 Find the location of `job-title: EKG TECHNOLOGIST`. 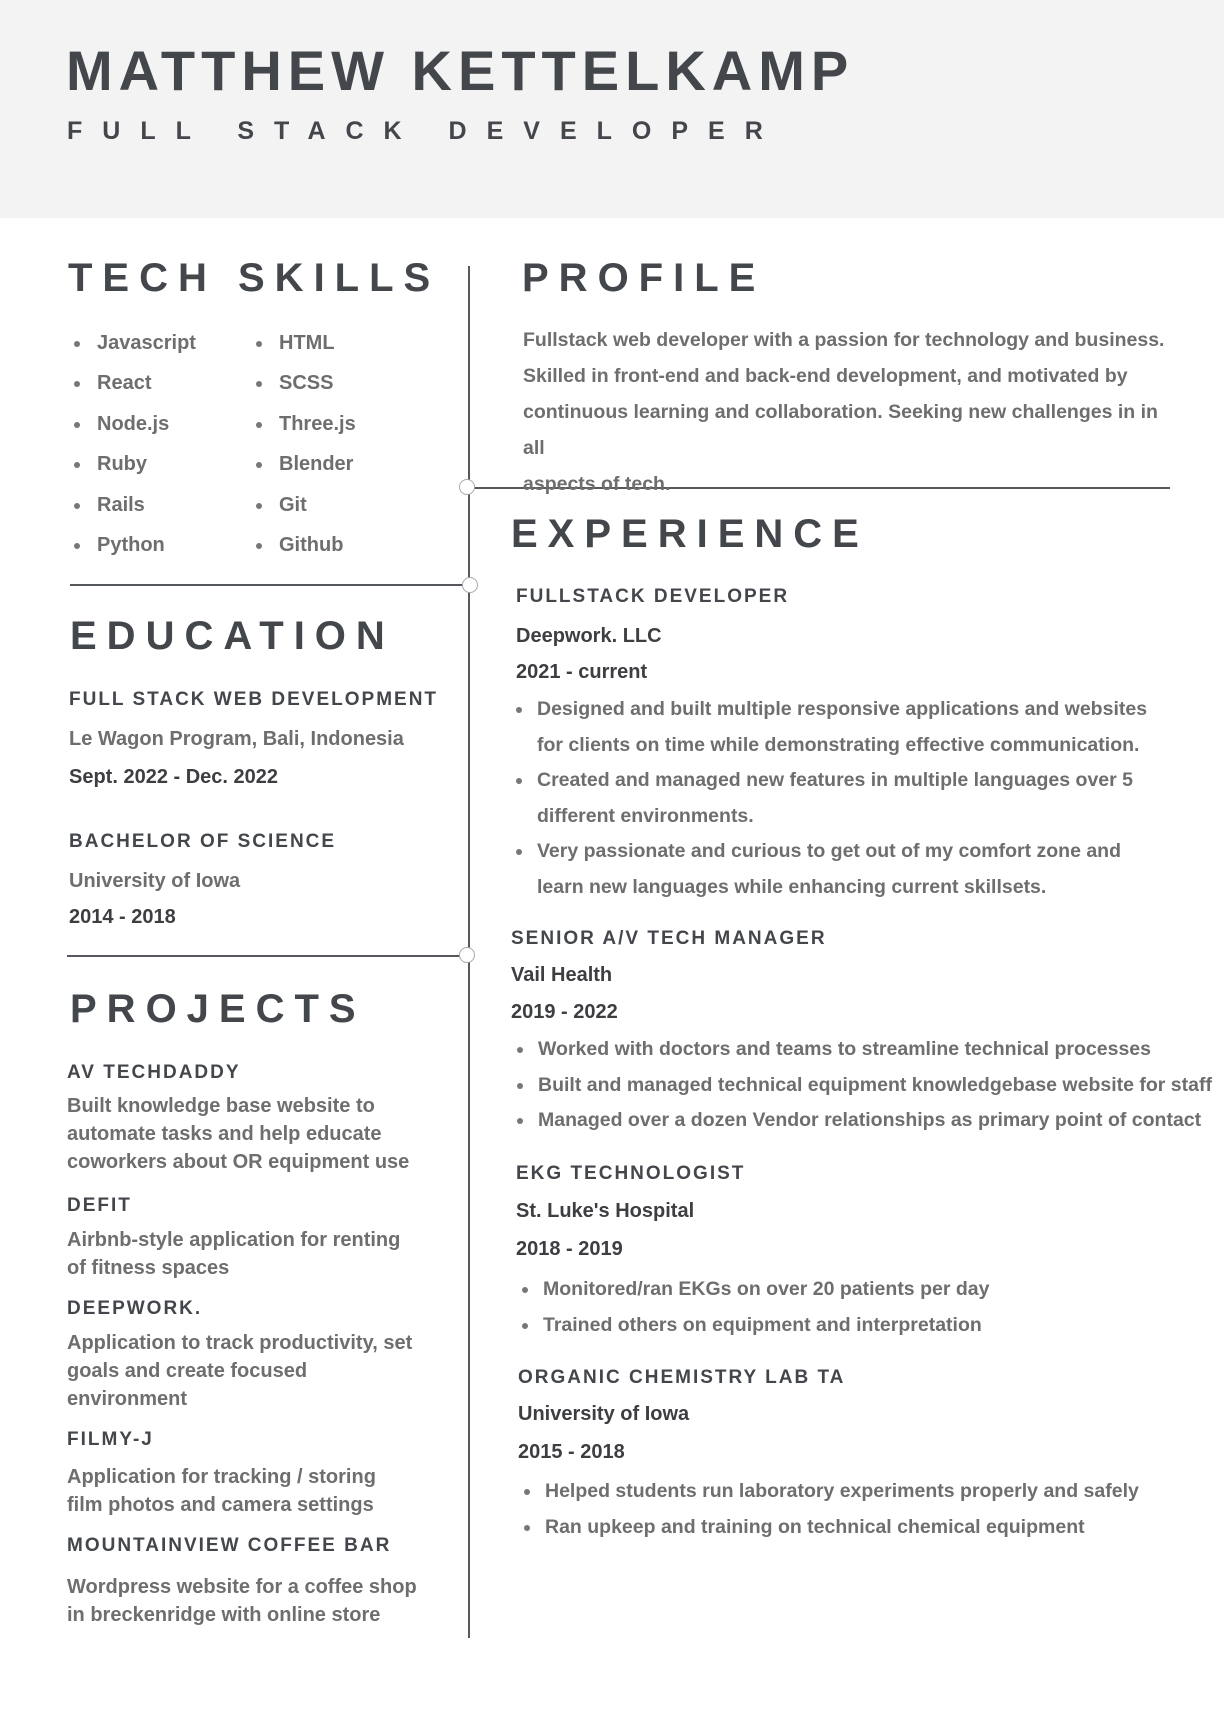

job-title: EKG TECHNOLOGIST is located at coordinates (631, 1173).